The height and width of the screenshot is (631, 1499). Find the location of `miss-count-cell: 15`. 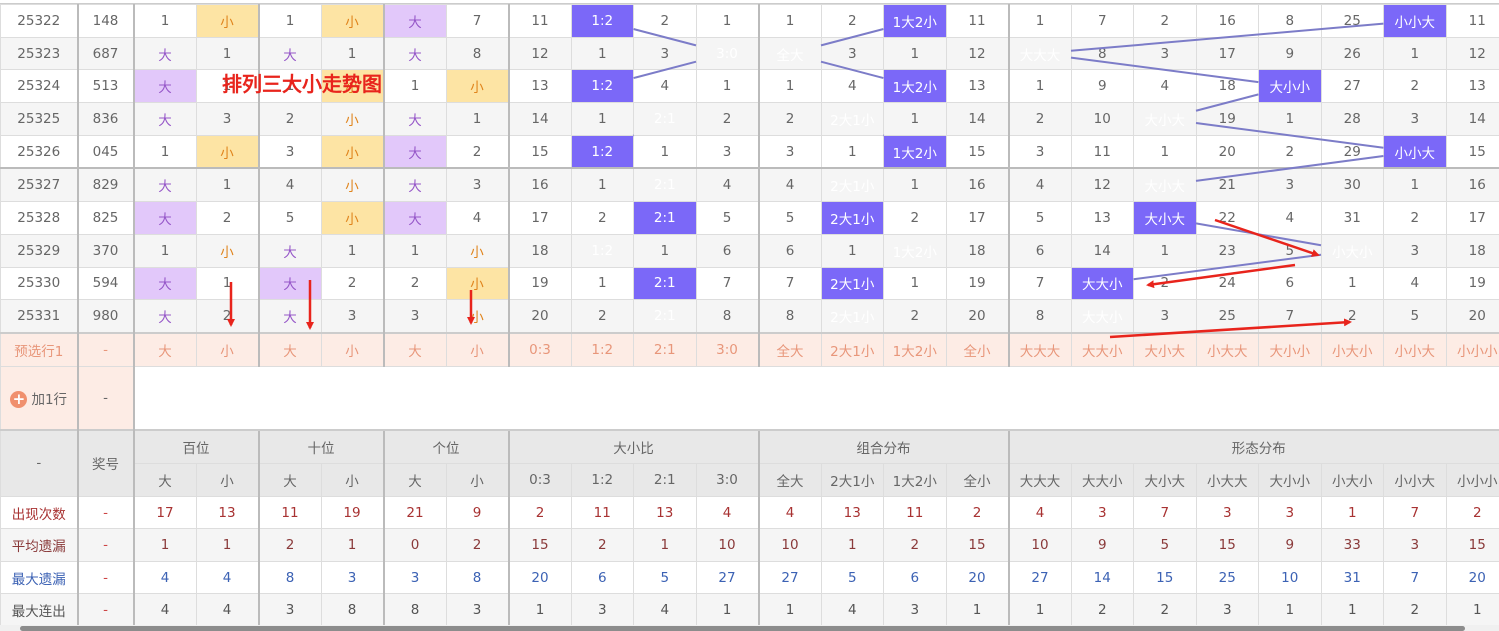

miss-count-cell: 15 is located at coordinates (977, 151).